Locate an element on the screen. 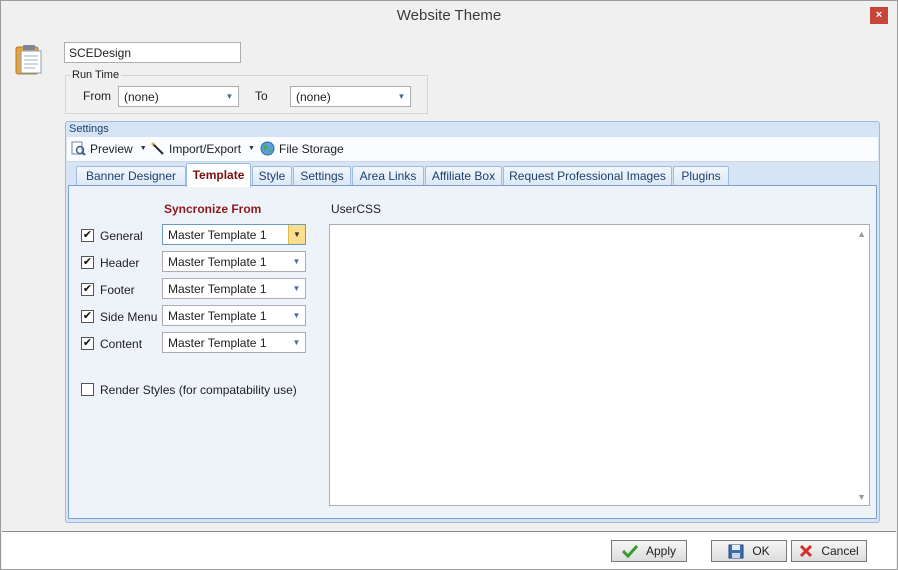  tab-banner-designer: Banner Designer is located at coordinates (131, 176).